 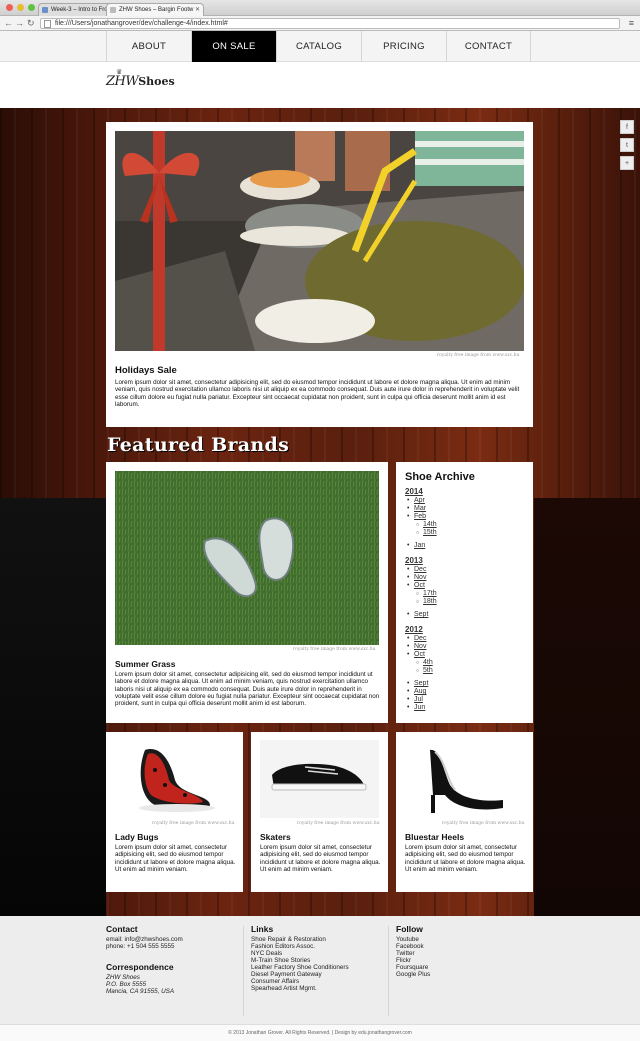 I want to click on archive-month: Mar, so click(x=416, y=508).